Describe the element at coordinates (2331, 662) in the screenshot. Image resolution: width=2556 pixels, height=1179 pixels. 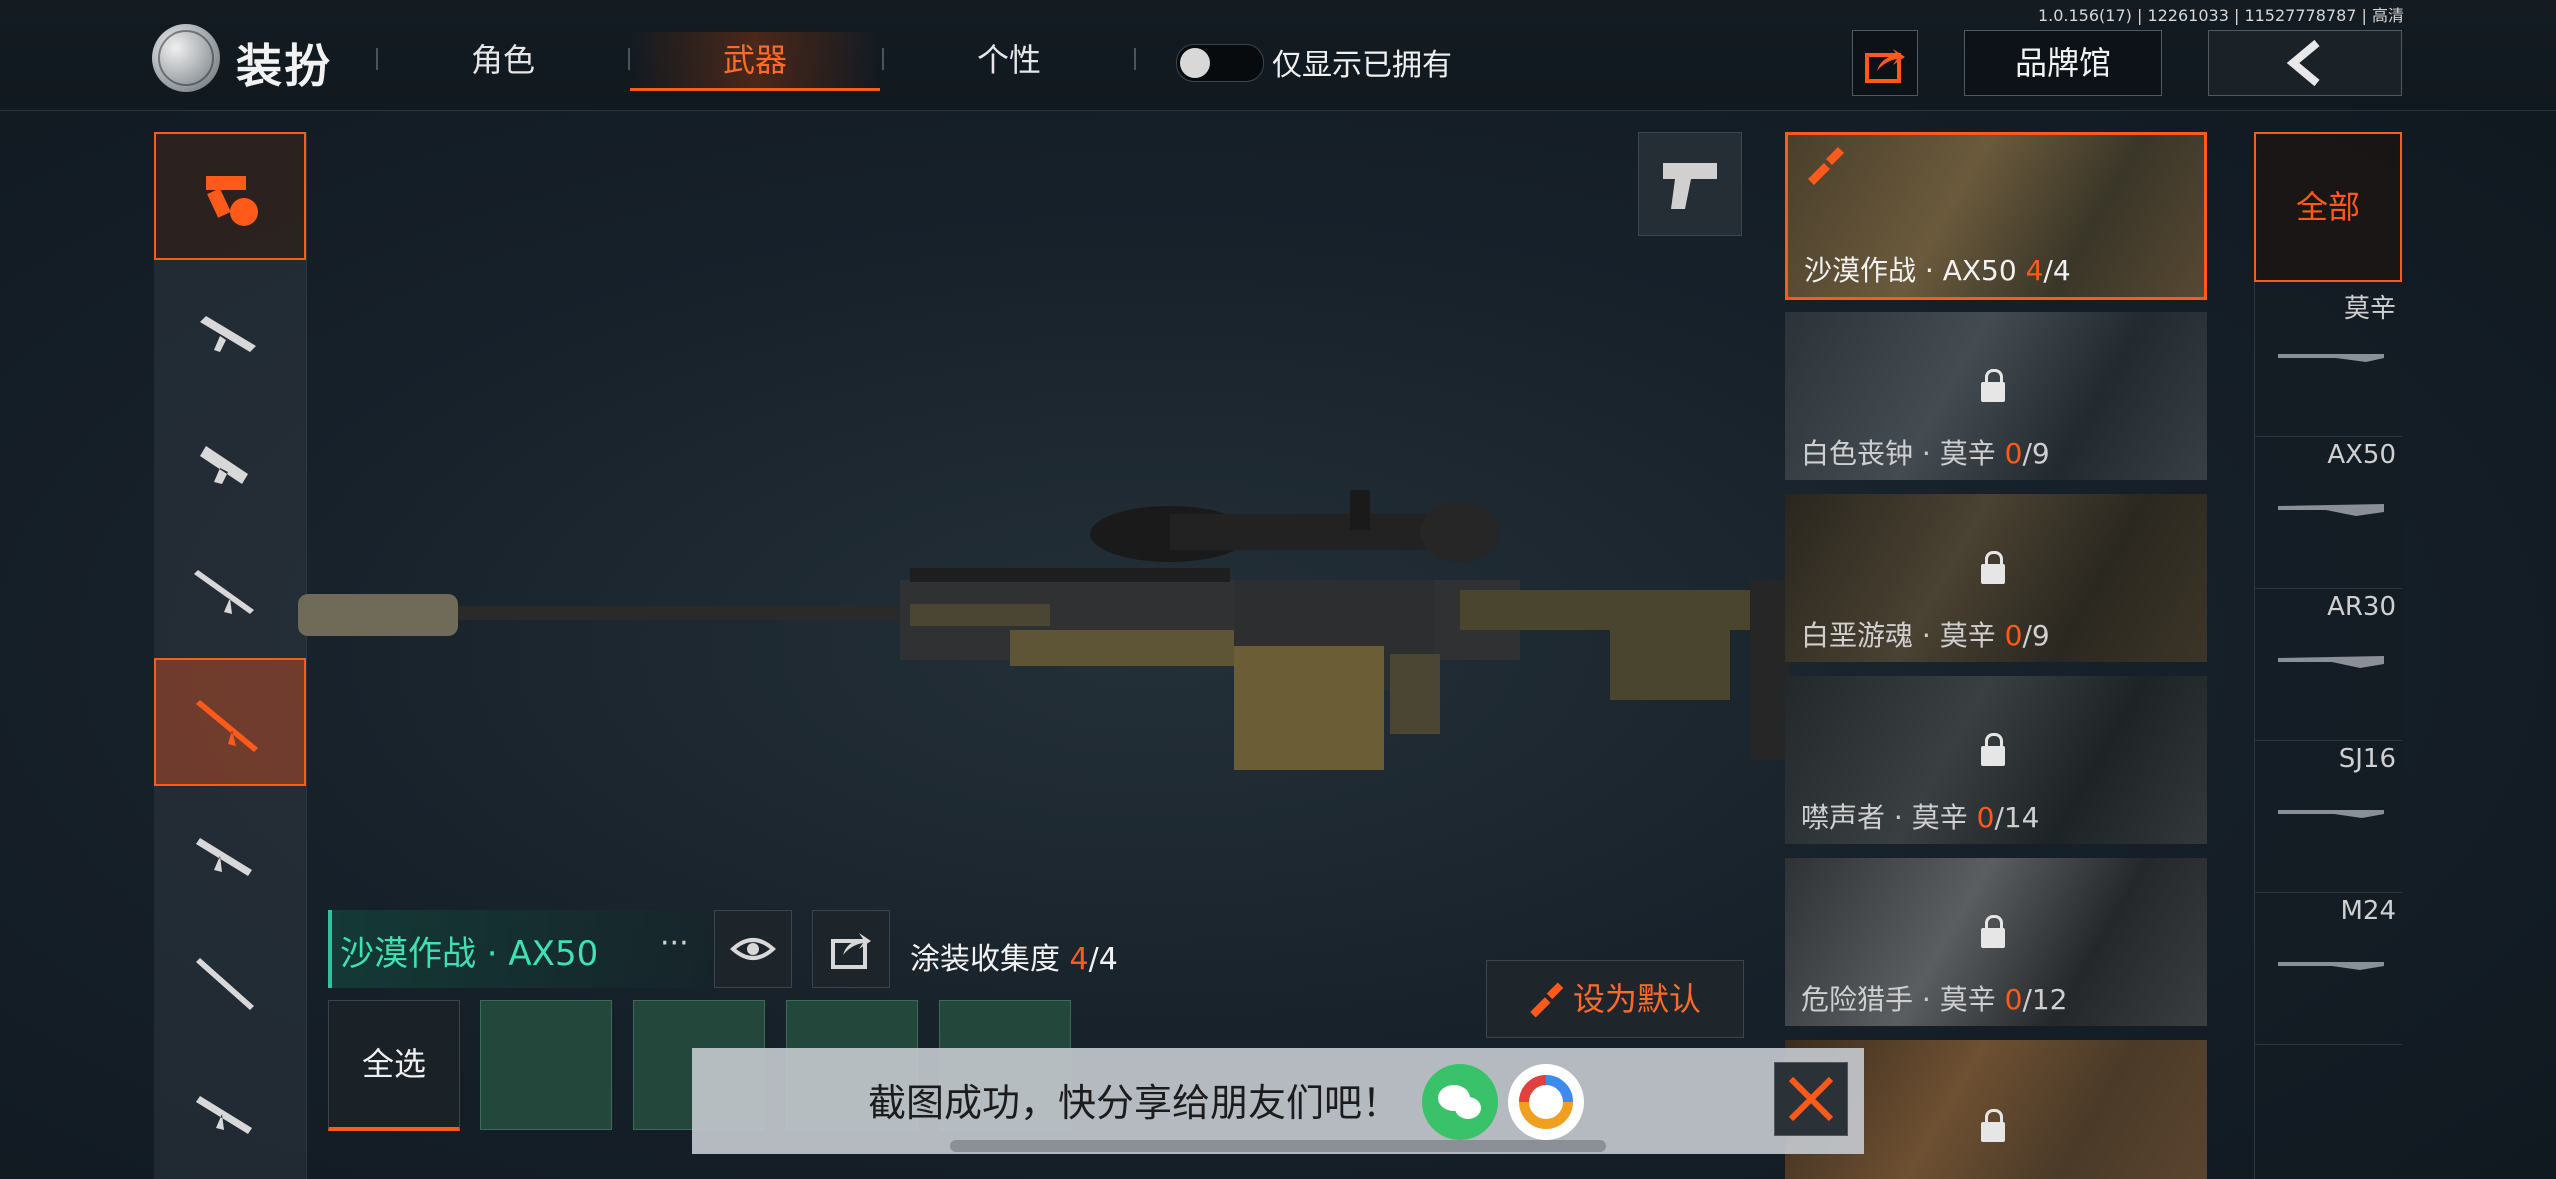
I see `ar30-icon` at that location.